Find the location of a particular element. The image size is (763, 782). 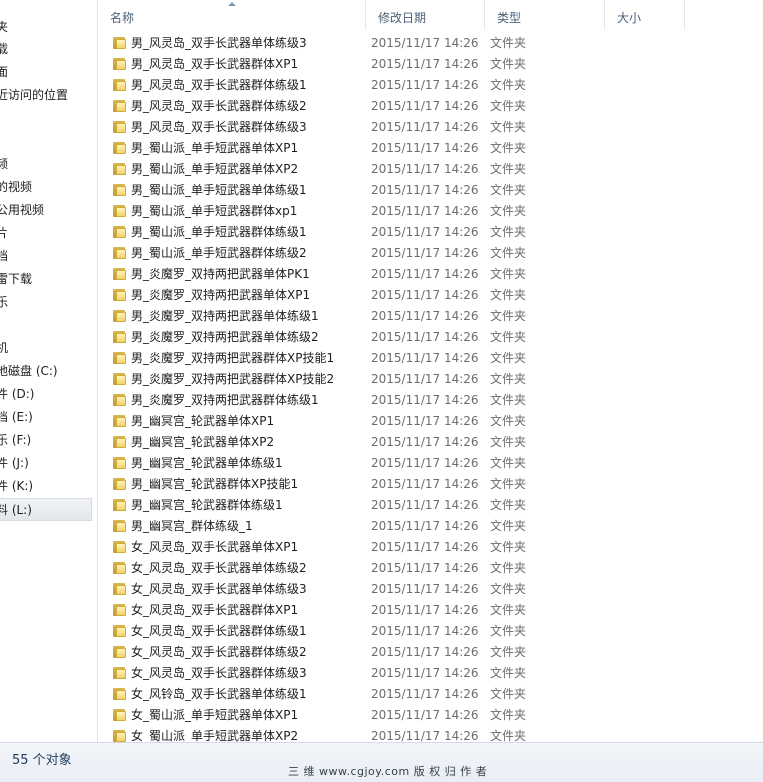

file-row: 男_炎魔罗_双持两把武器群体XP技能1 2015/11/17 14:26 文件夹 is located at coordinates (430, 358).